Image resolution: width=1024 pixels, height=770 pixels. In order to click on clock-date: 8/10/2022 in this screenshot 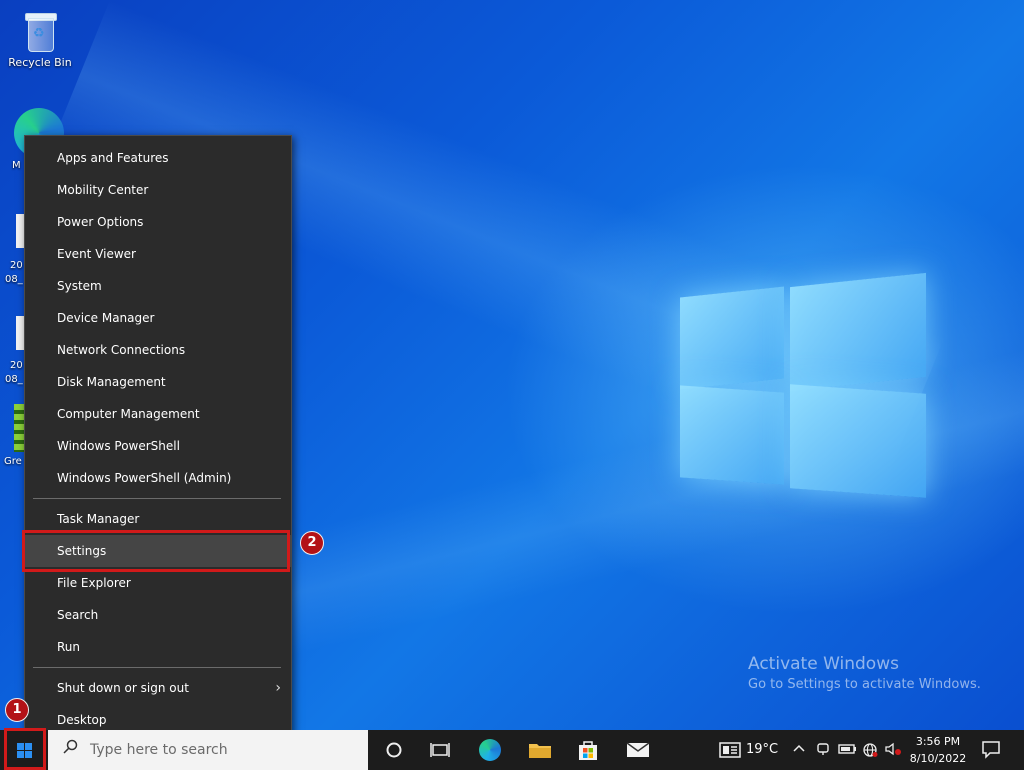, I will do `click(938, 758)`.